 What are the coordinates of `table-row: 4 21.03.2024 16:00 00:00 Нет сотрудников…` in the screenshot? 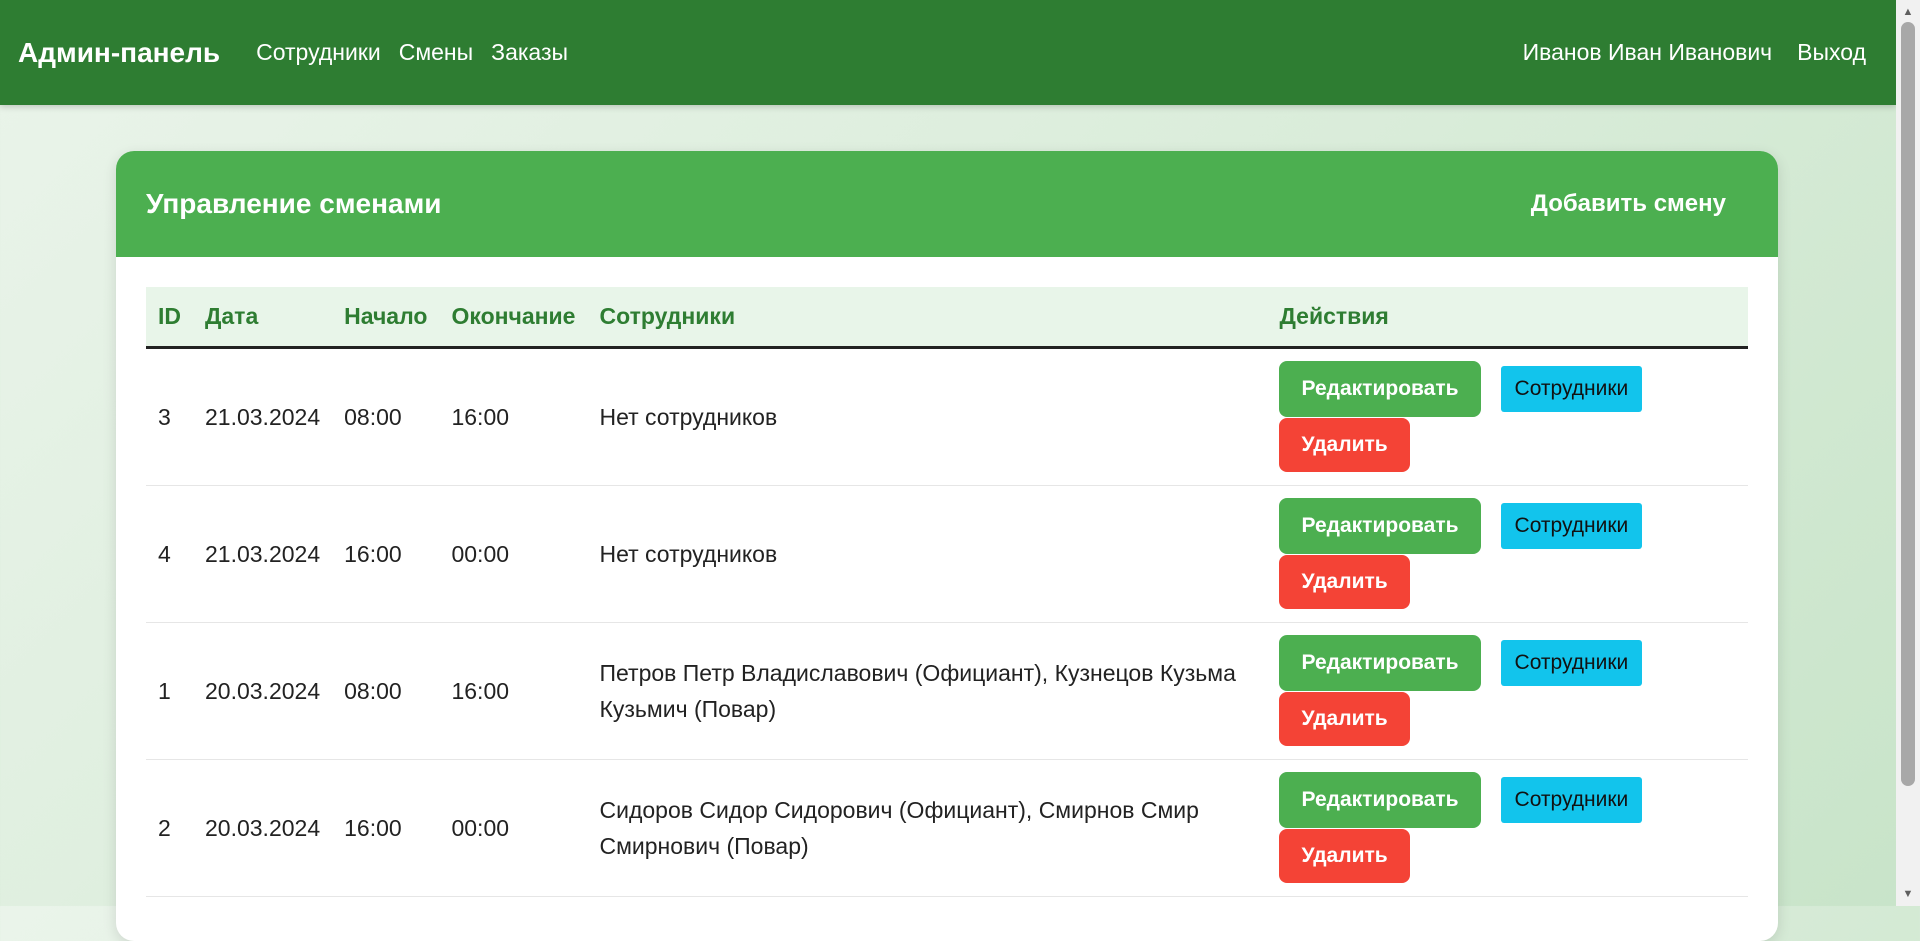 It's located at (947, 554).